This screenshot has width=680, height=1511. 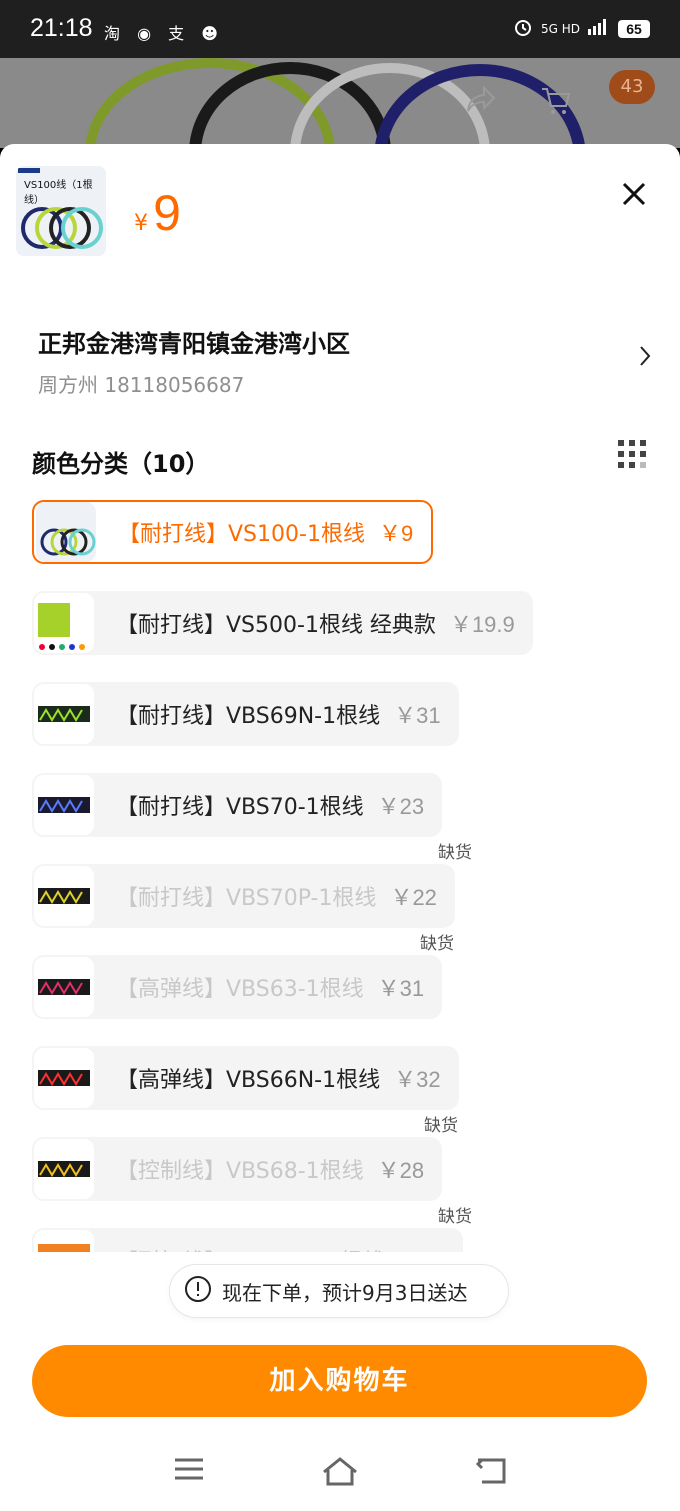 What do you see at coordinates (396, 533) in the screenshot?
I see `option-price: ￥9` at bounding box center [396, 533].